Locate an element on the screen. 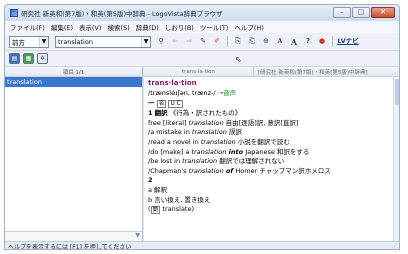 The width and height of the screenshot is (408, 254). pos-label: 名 is located at coordinates (161, 103).